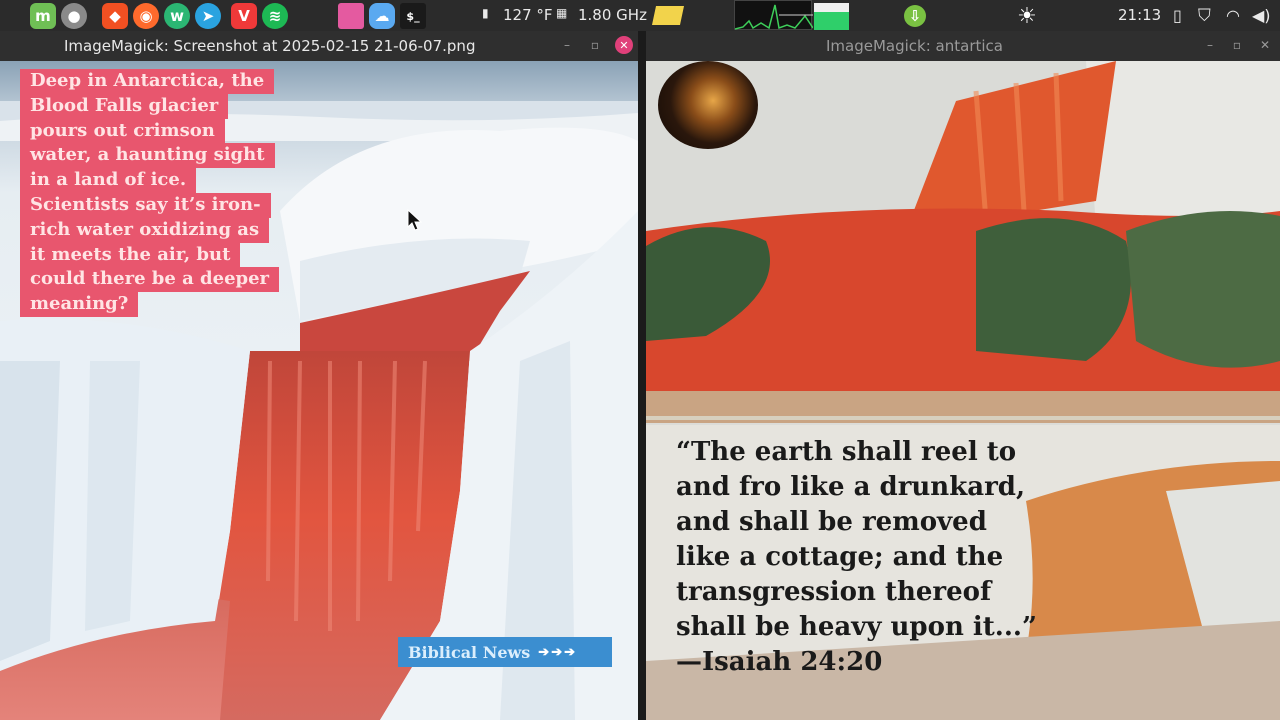  I want to click on mouse-cursor-icon, so click(415, 220).